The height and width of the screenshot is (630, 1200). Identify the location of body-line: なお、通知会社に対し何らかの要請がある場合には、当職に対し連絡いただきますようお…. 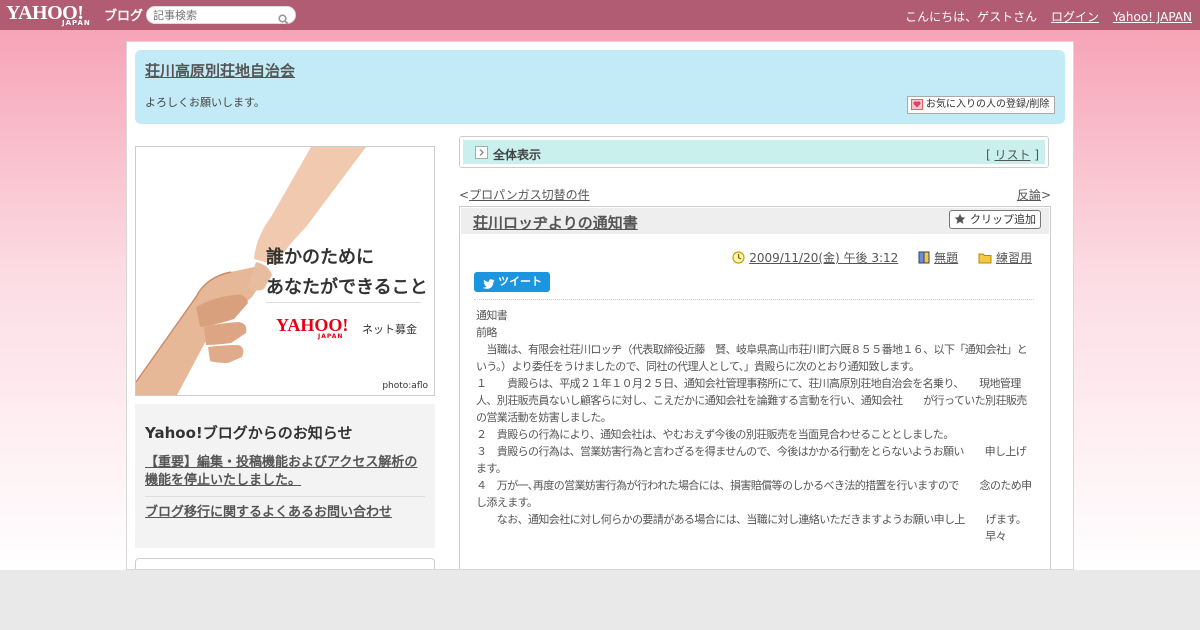
(751, 519).